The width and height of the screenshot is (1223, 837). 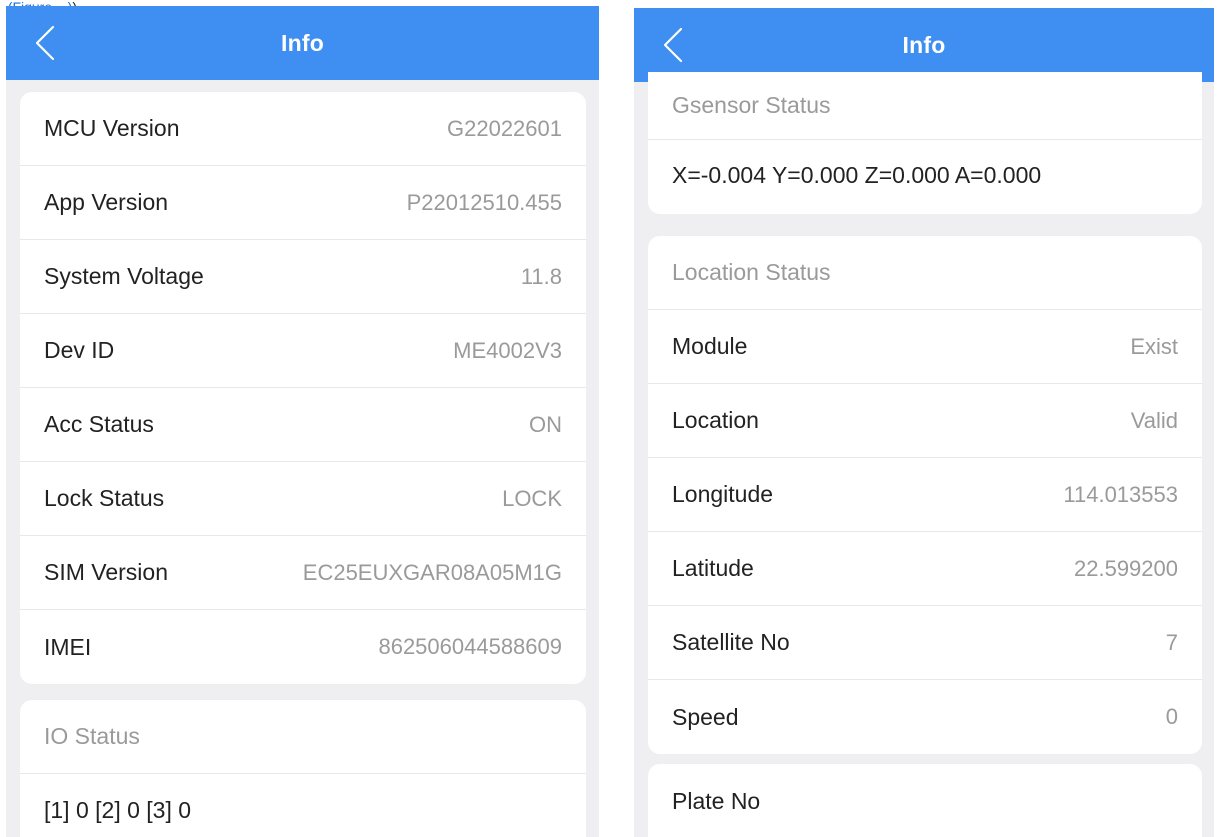 What do you see at coordinates (715, 420) in the screenshot?
I see `row-label: Location` at bounding box center [715, 420].